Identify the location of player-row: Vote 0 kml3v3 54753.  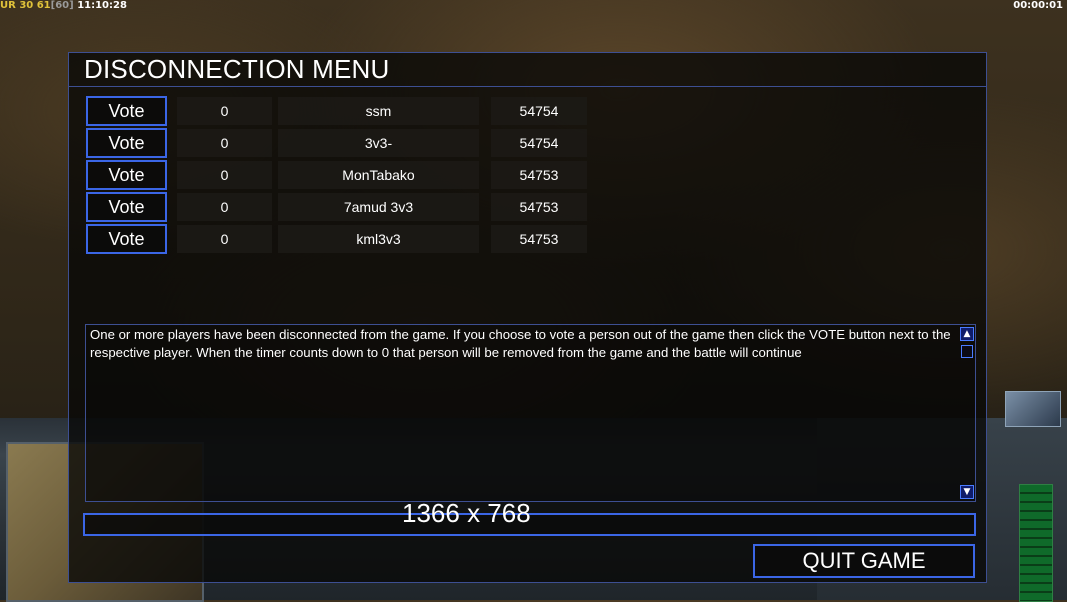
(337, 239).